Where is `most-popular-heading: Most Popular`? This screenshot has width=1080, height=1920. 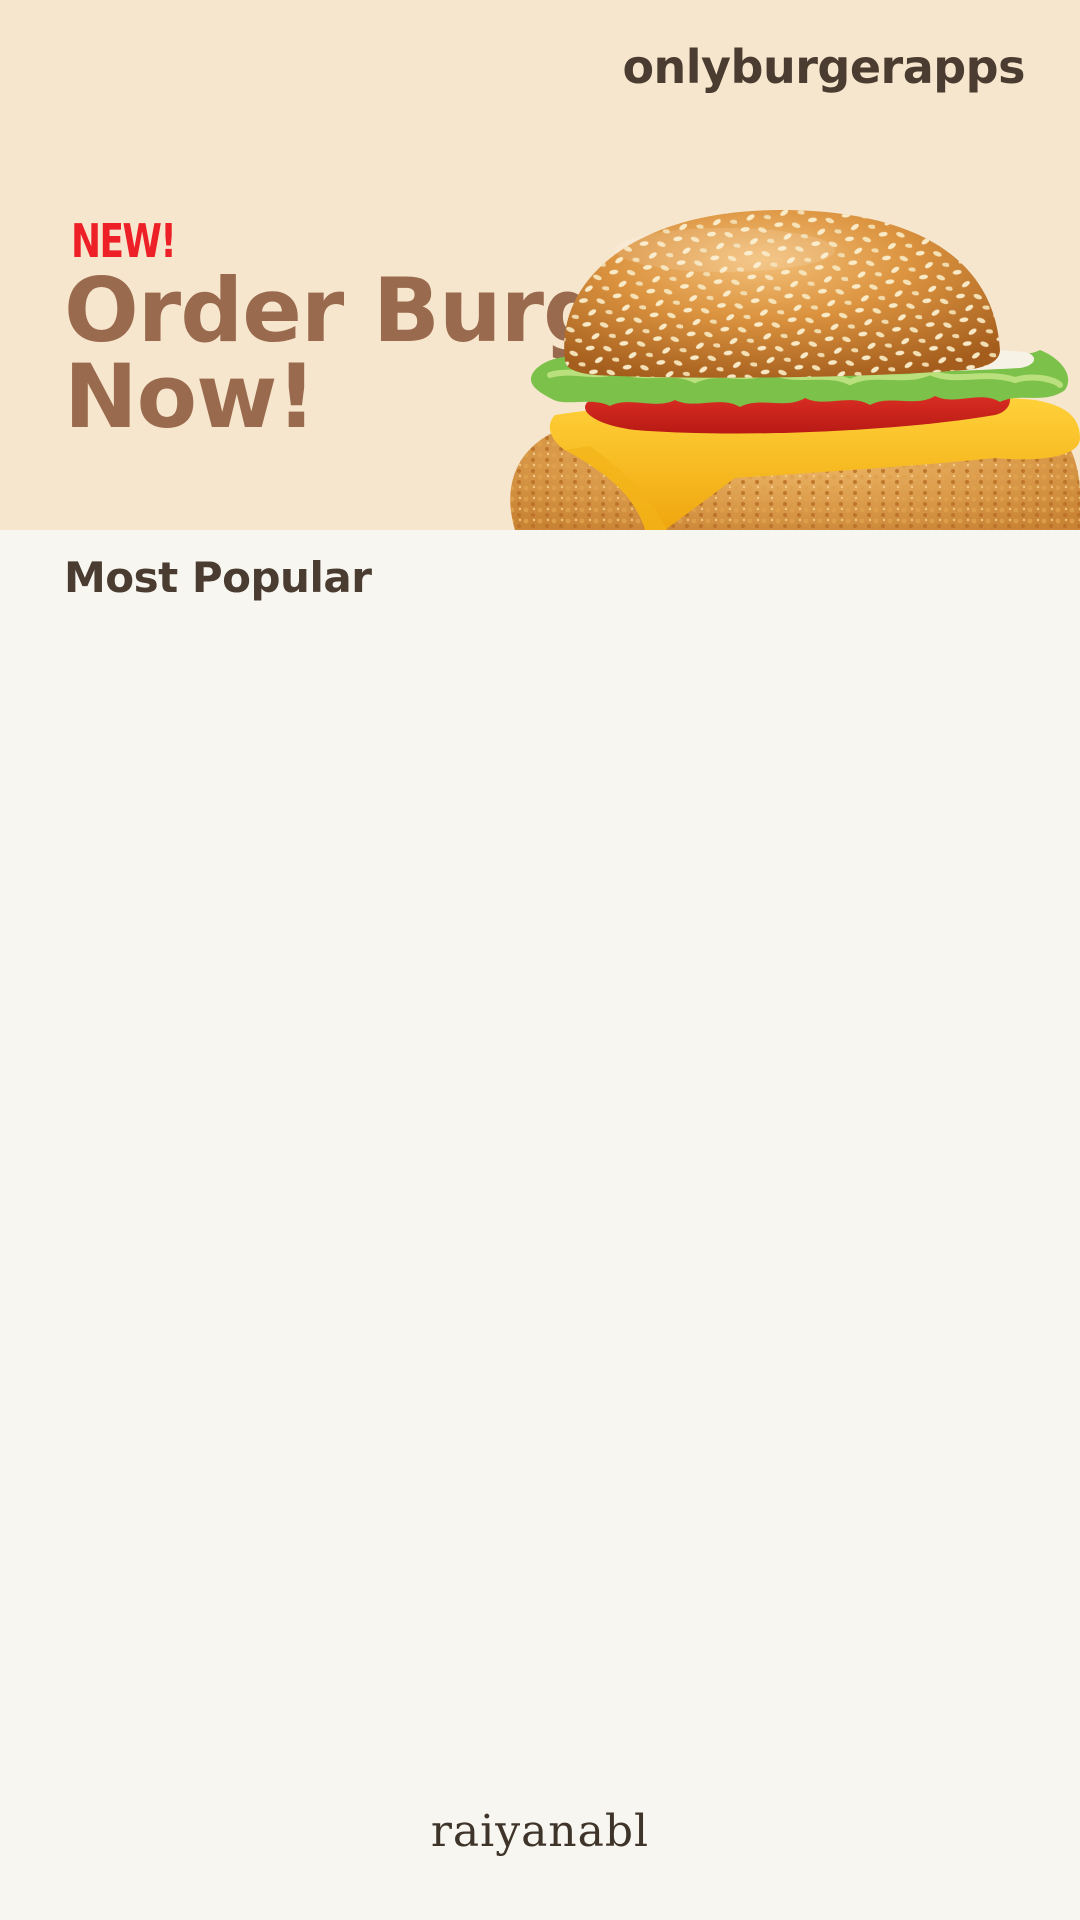 most-popular-heading: Most Popular is located at coordinates (218, 577).